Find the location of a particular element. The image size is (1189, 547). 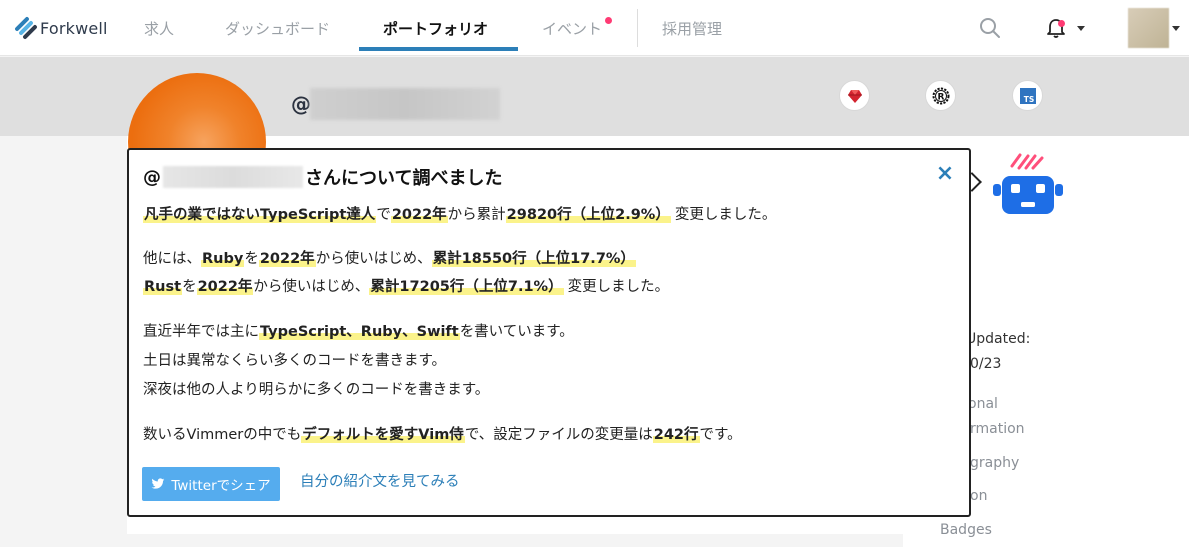

text: 数いるVimmerの中でも is located at coordinates (222, 435).